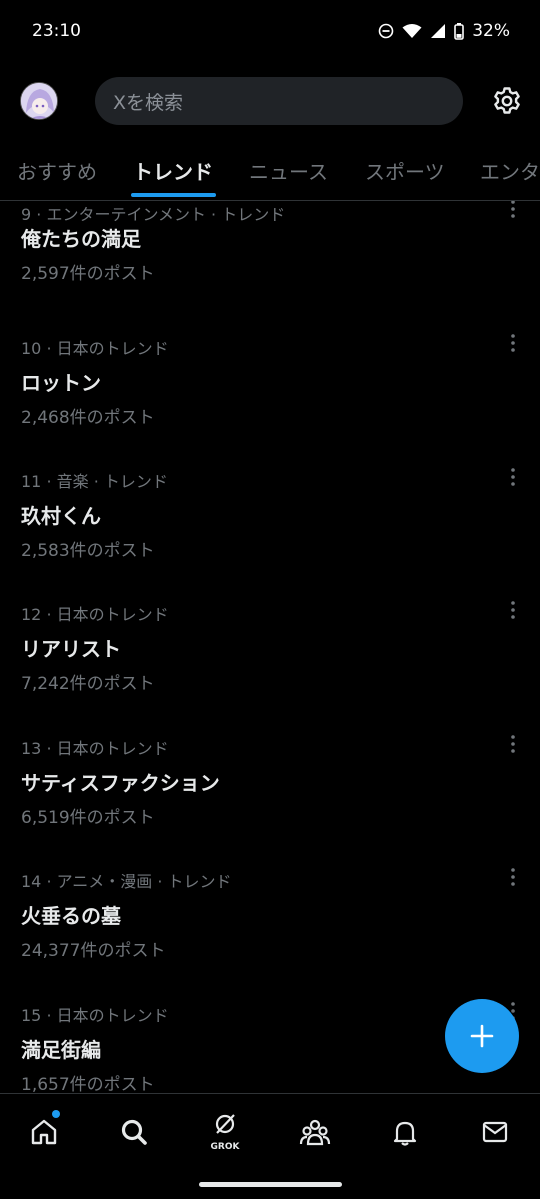 This screenshot has width=540, height=1199. I want to click on search-icon, so click(134, 1132).